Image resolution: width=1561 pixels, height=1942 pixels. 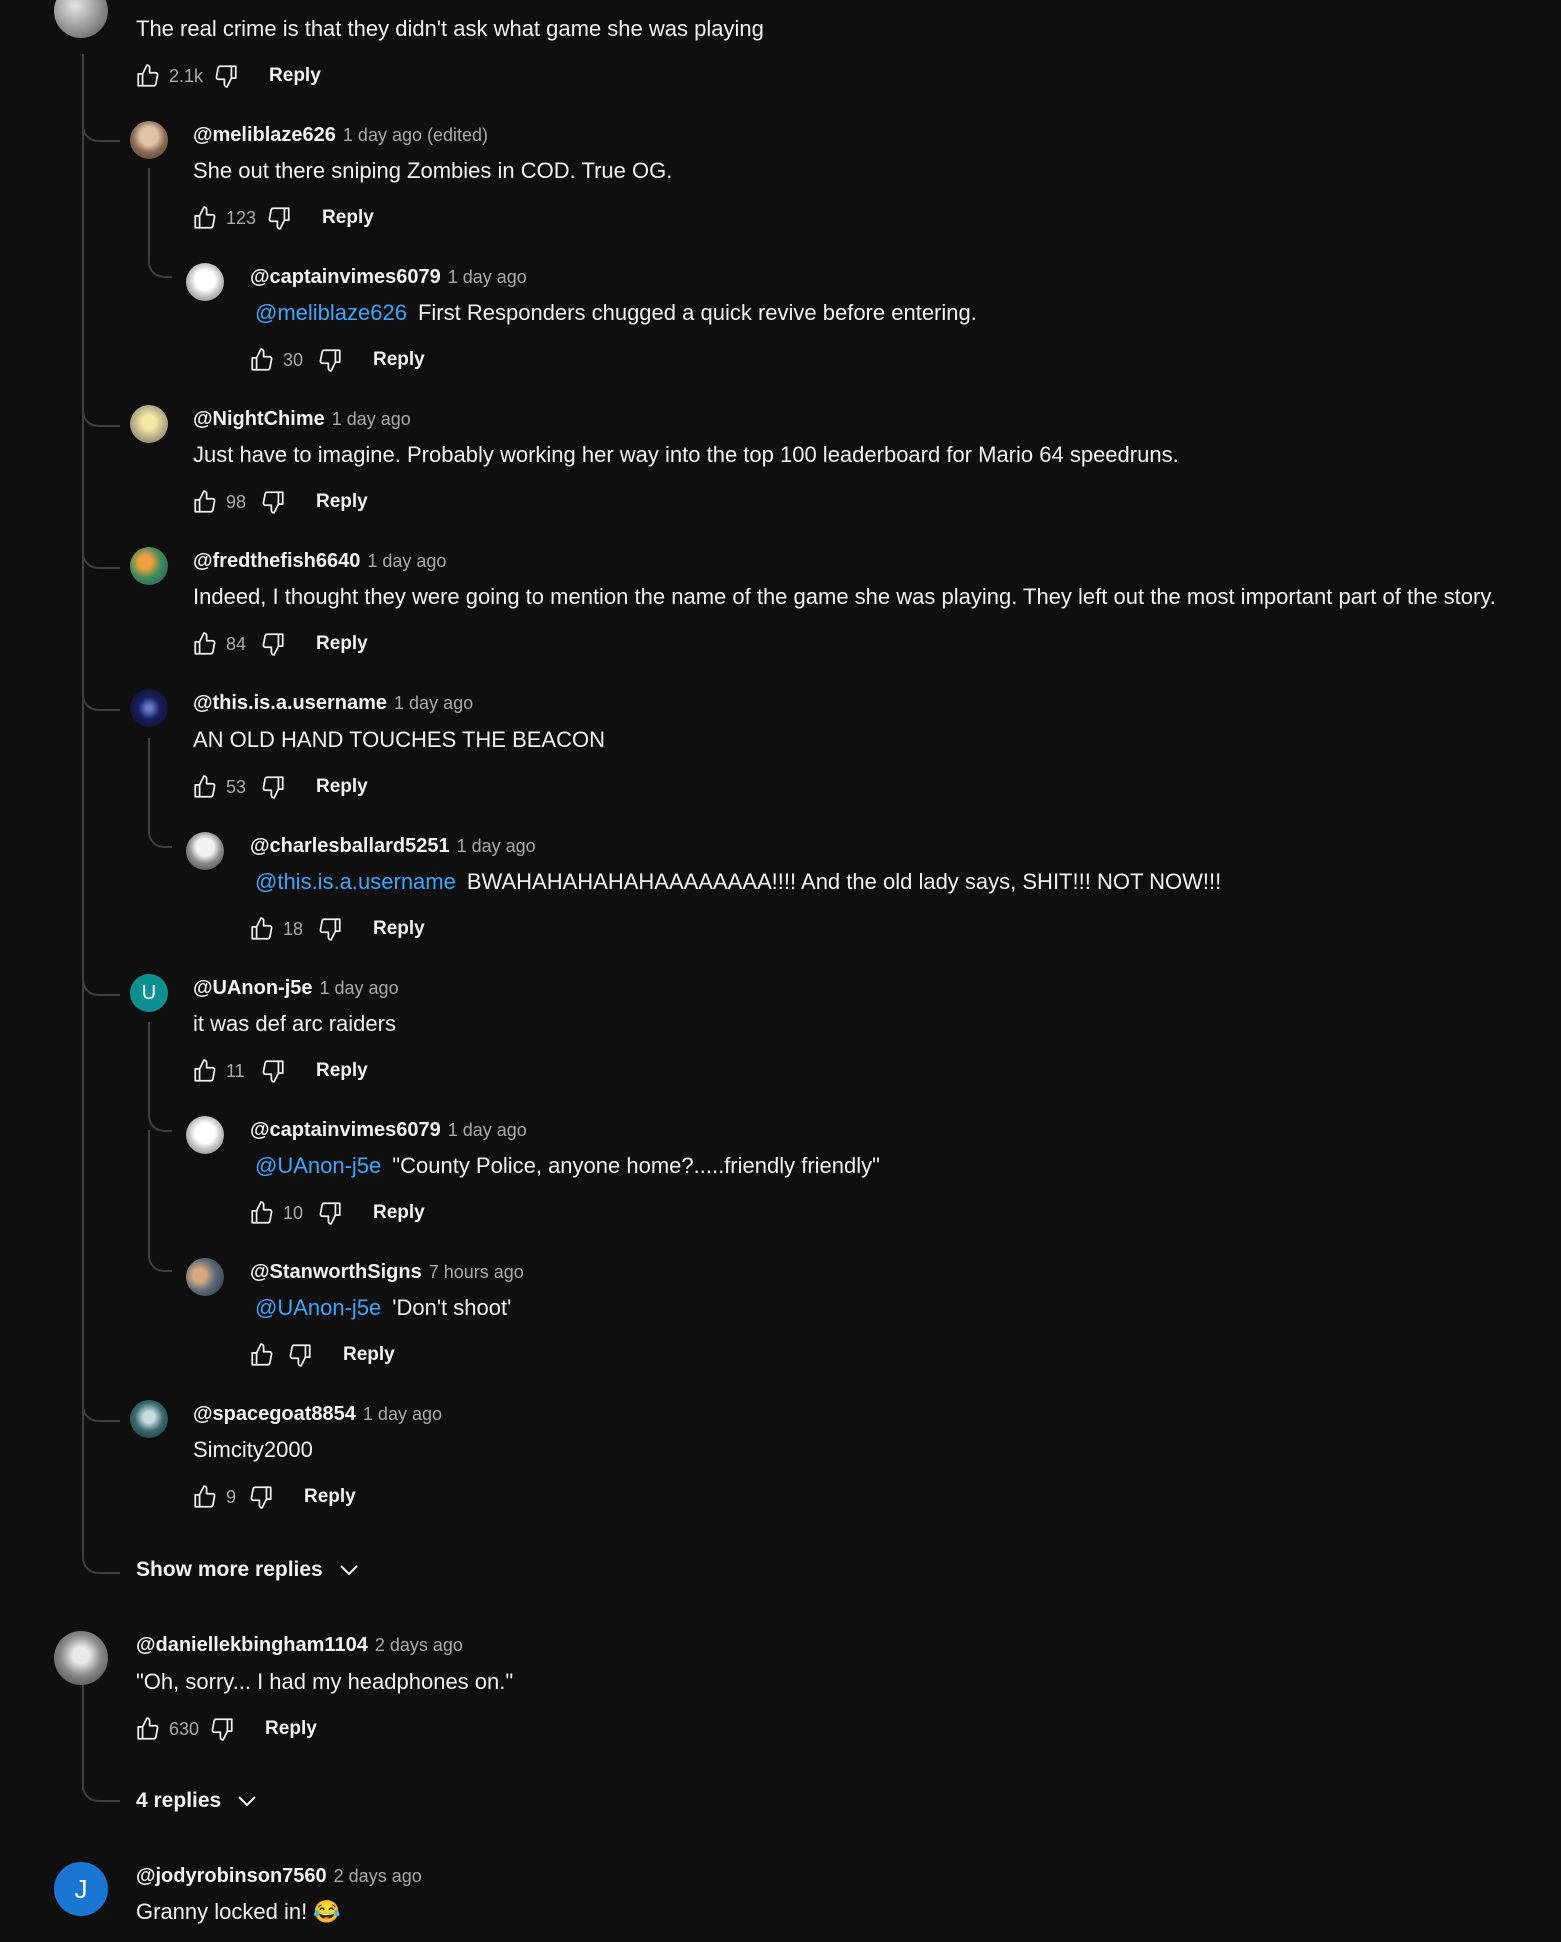 I want to click on thread-line-main, so click(x=83, y=805).